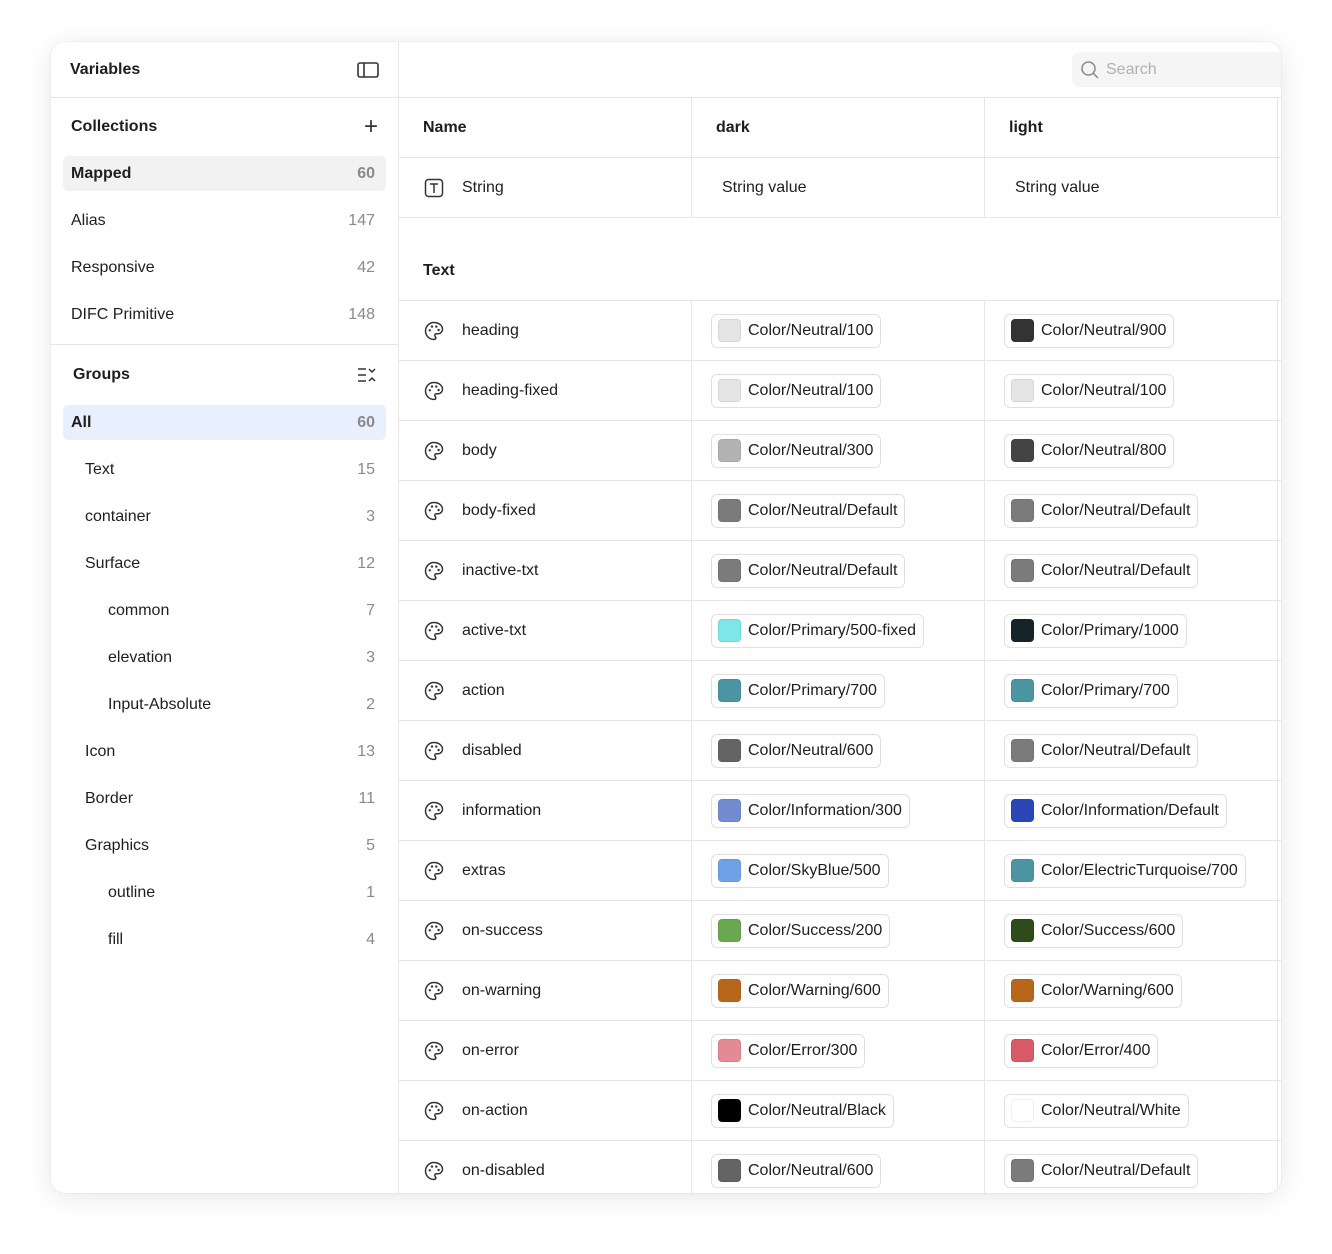 This screenshot has width=1332, height=1254. What do you see at coordinates (801, 930) in the screenshot?
I see `color-alias-chip: Color/Success/200` at bounding box center [801, 930].